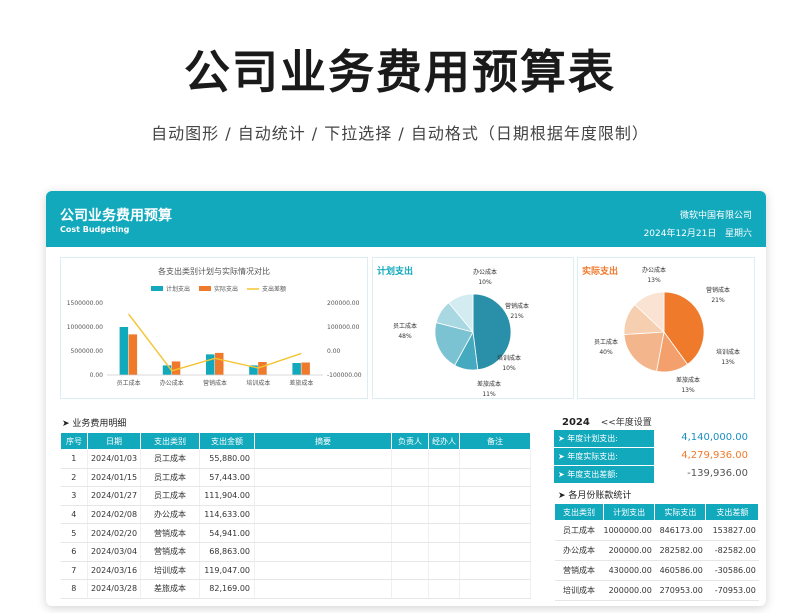 This screenshot has height=613, width=800. I want to click on table-row: 1 2024/01/03 员工成本 55,880.00, so click(295, 459).